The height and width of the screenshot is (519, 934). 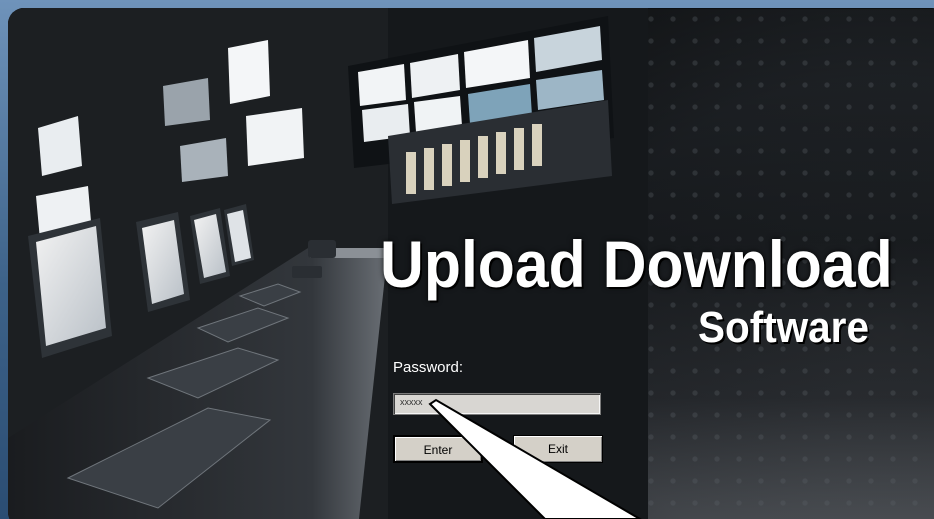 I want to click on app-title: Upload Download, so click(x=636, y=264).